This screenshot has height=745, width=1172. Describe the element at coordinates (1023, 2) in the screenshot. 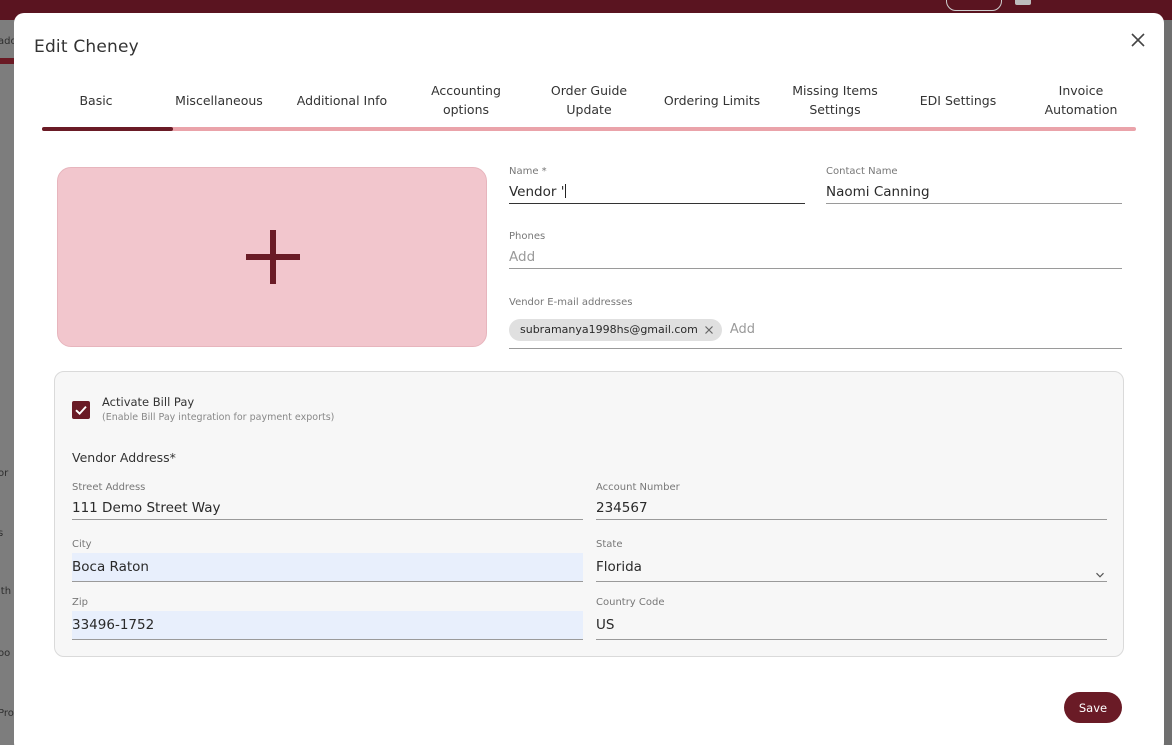

I see `background-square-icon` at that location.